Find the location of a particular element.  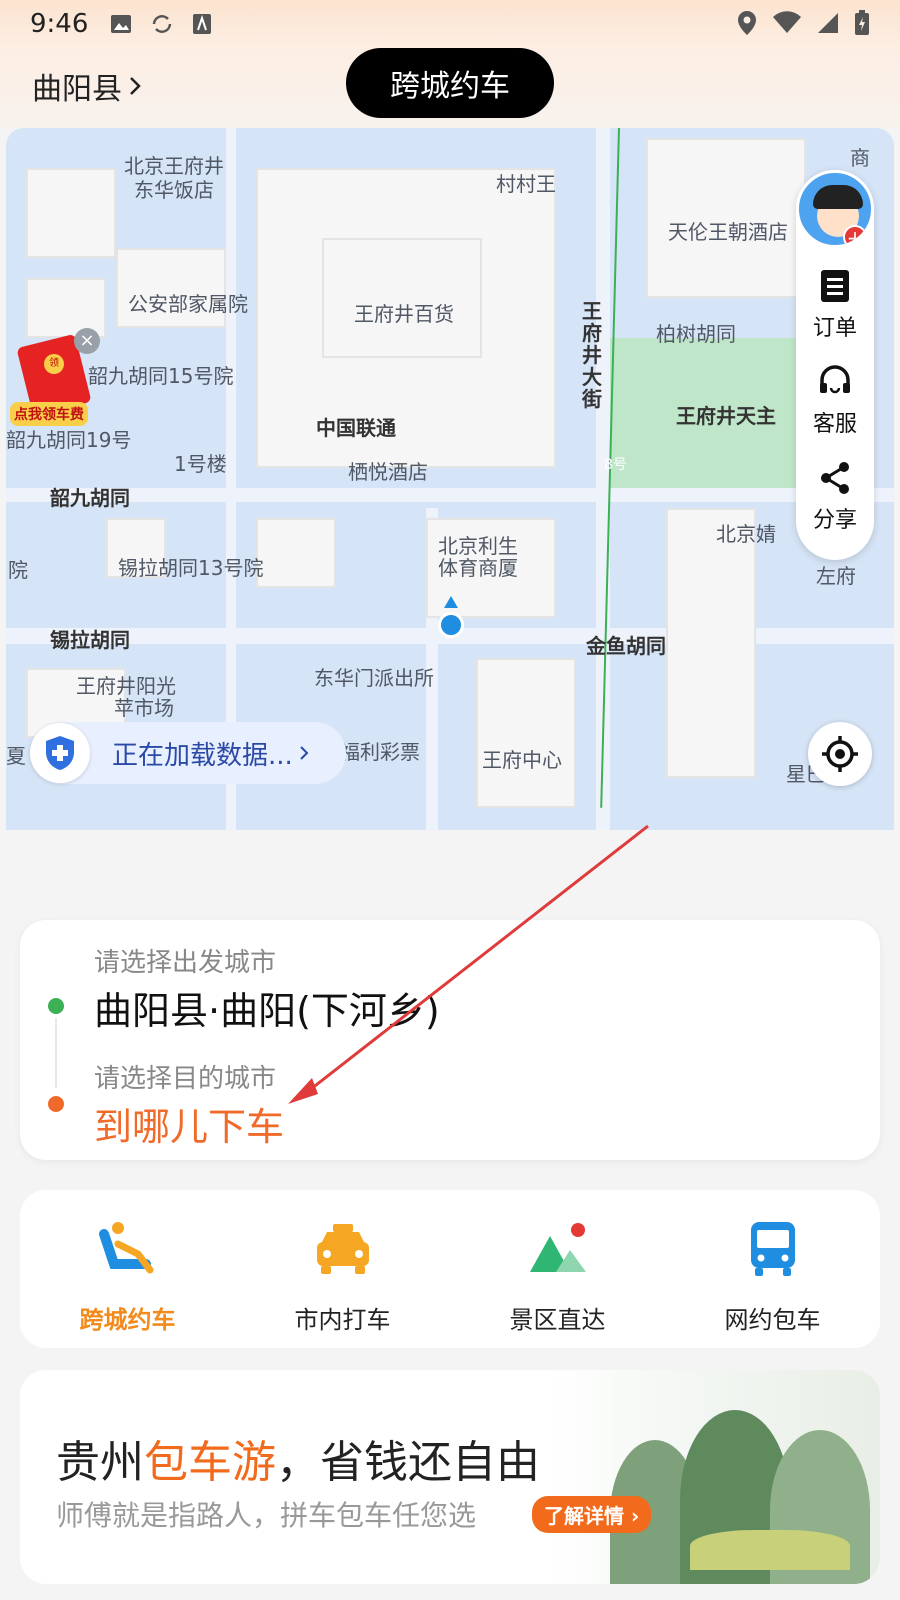

map-label: 王府井大街 is located at coordinates (592, 355).